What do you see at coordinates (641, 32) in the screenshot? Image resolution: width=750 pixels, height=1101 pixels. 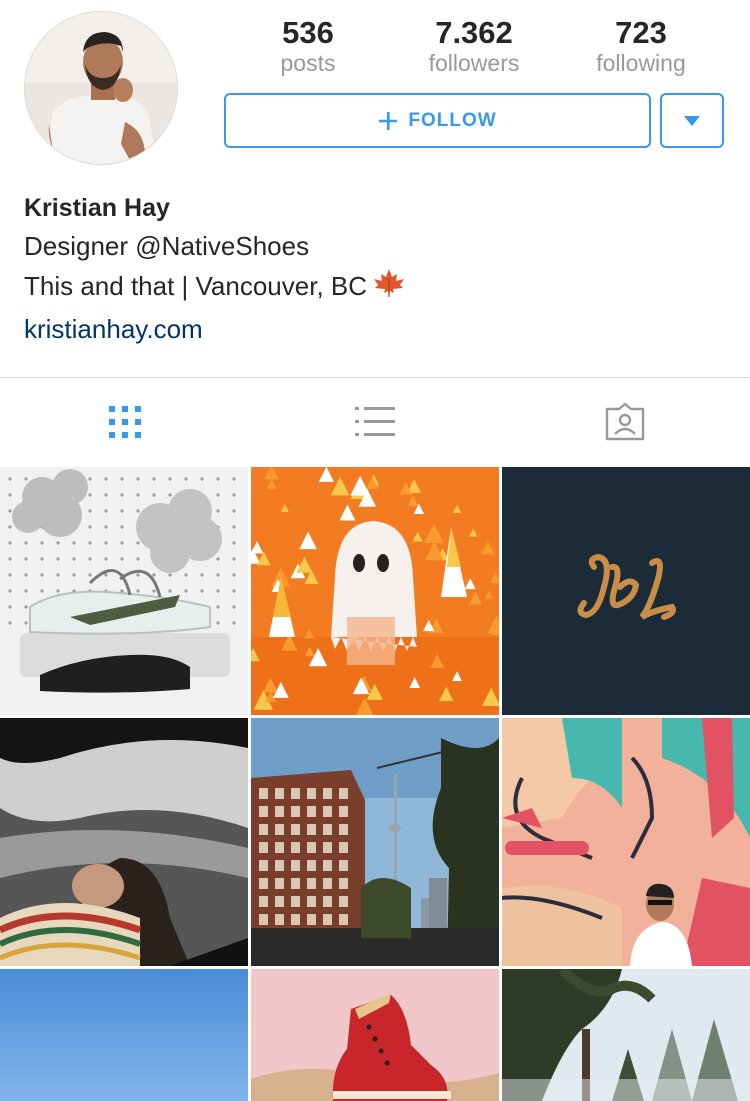 I see `following-count: 723` at bounding box center [641, 32].